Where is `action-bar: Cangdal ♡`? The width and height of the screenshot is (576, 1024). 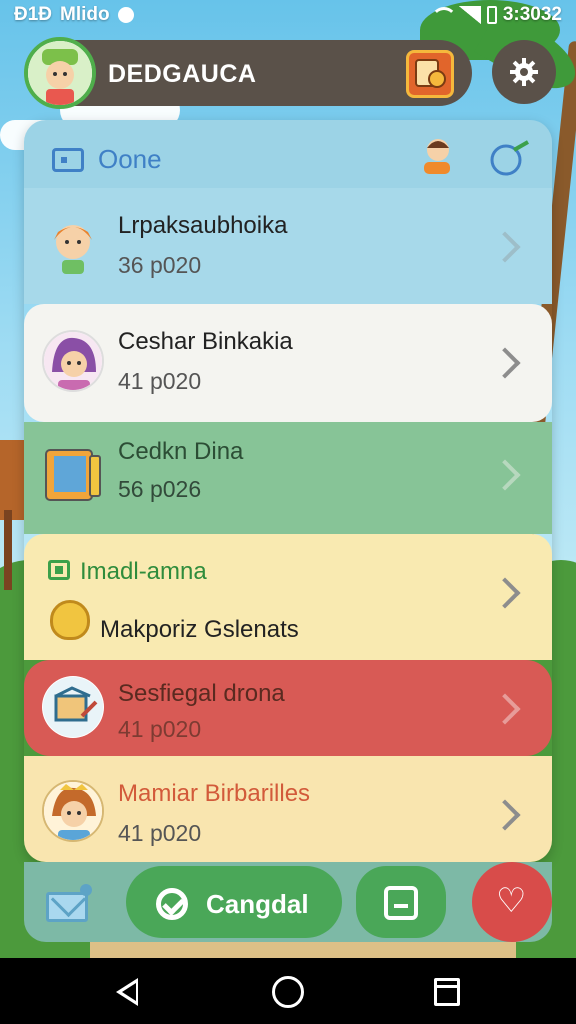
action-bar: Cangdal ♡ is located at coordinates (288, 902).